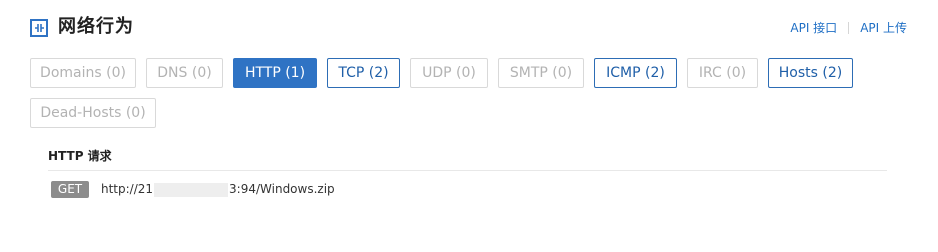 This screenshot has width=938, height=252. What do you see at coordinates (282, 189) in the screenshot?
I see `request-url-end: 3:94/Windows.zip` at bounding box center [282, 189].